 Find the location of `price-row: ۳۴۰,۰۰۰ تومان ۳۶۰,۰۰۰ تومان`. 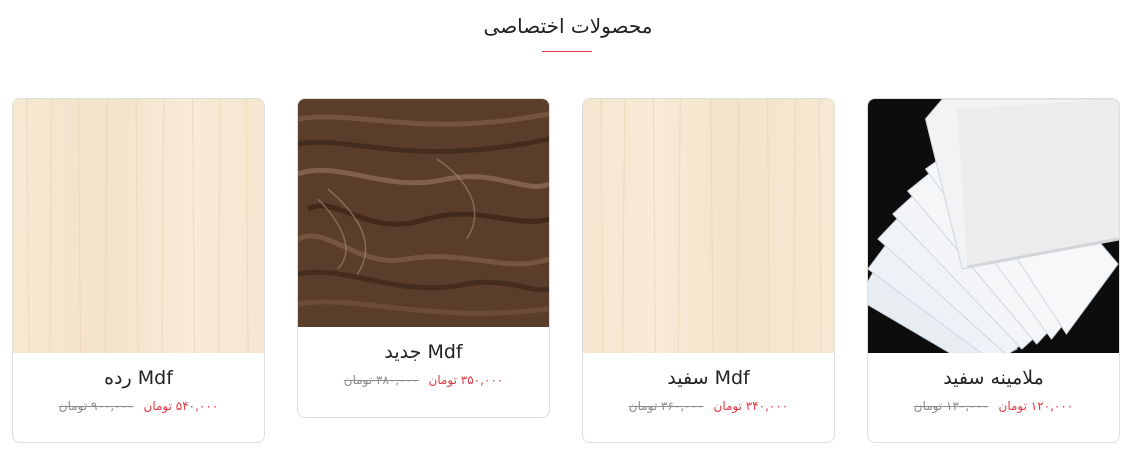

price-row: ۳۴۰,۰۰۰ تومان ۳۶۰,۰۰۰ تومان is located at coordinates (708, 406).